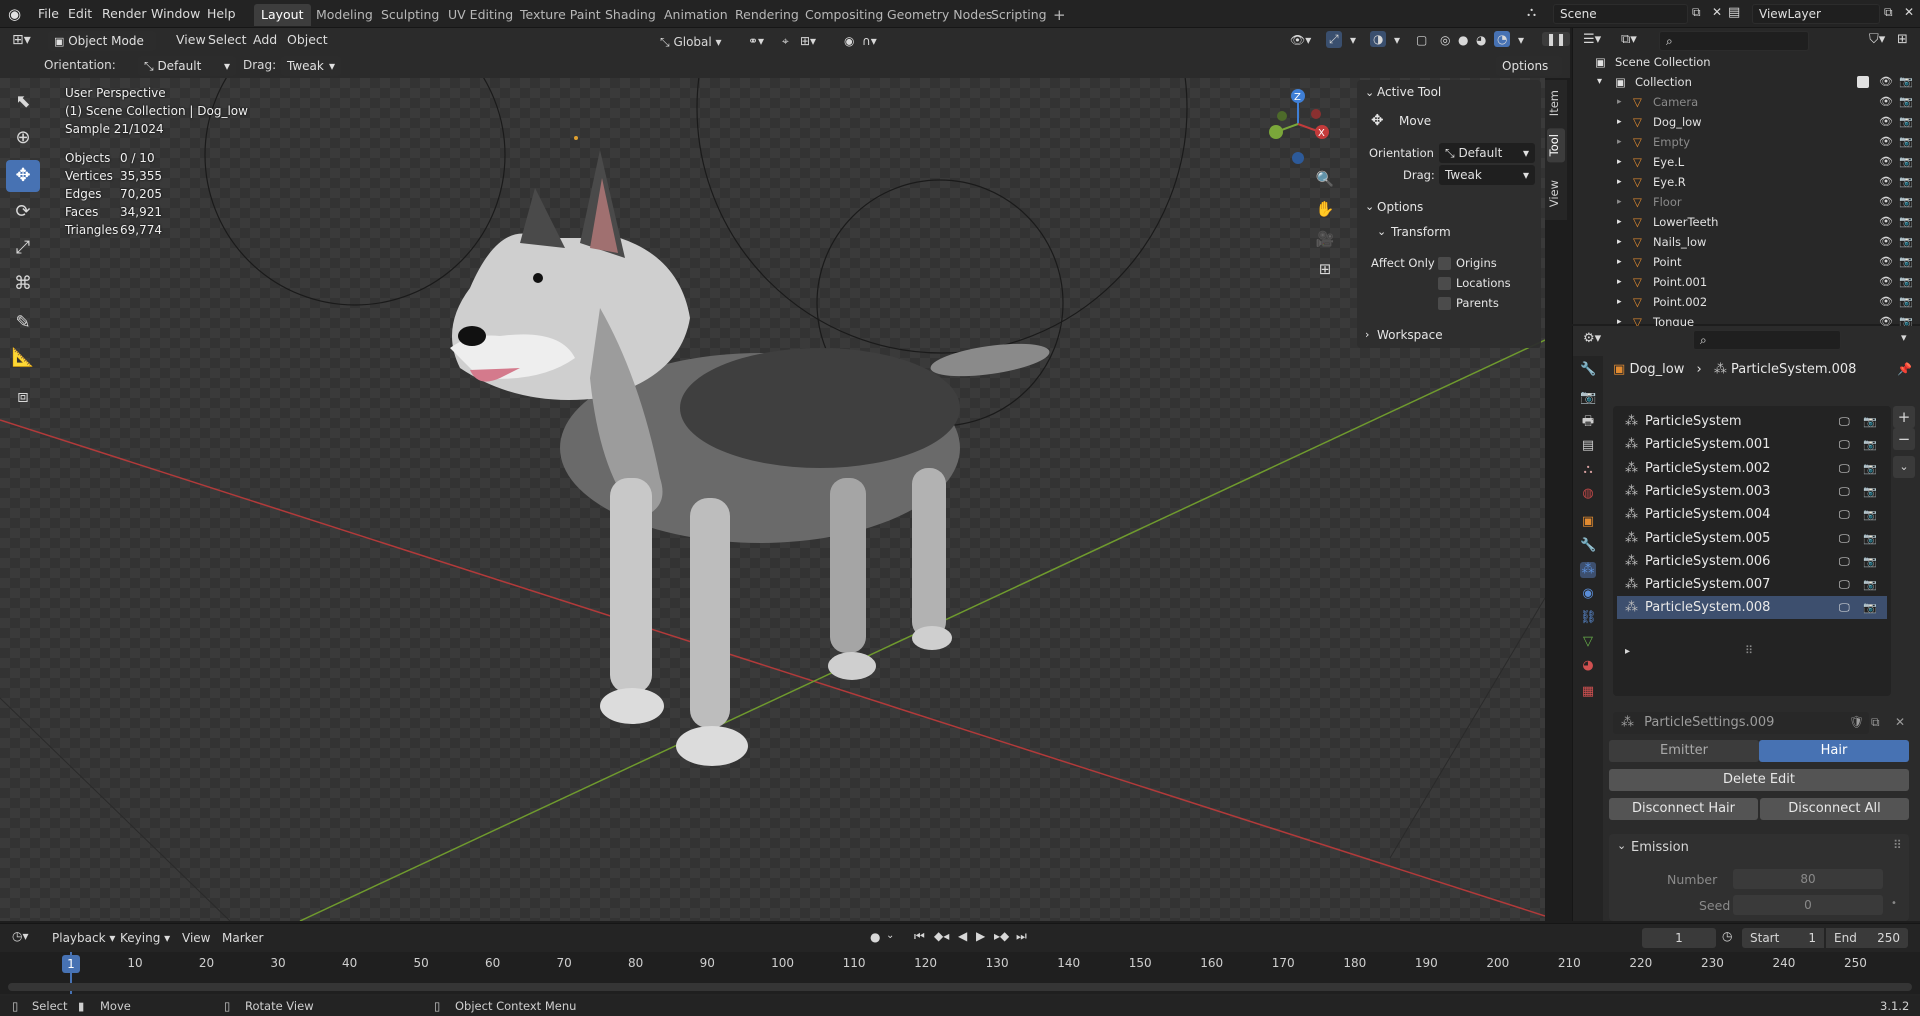  Describe the element at coordinates (1717, 12) in the screenshot. I see `delete-scene-icon: ✕` at that location.